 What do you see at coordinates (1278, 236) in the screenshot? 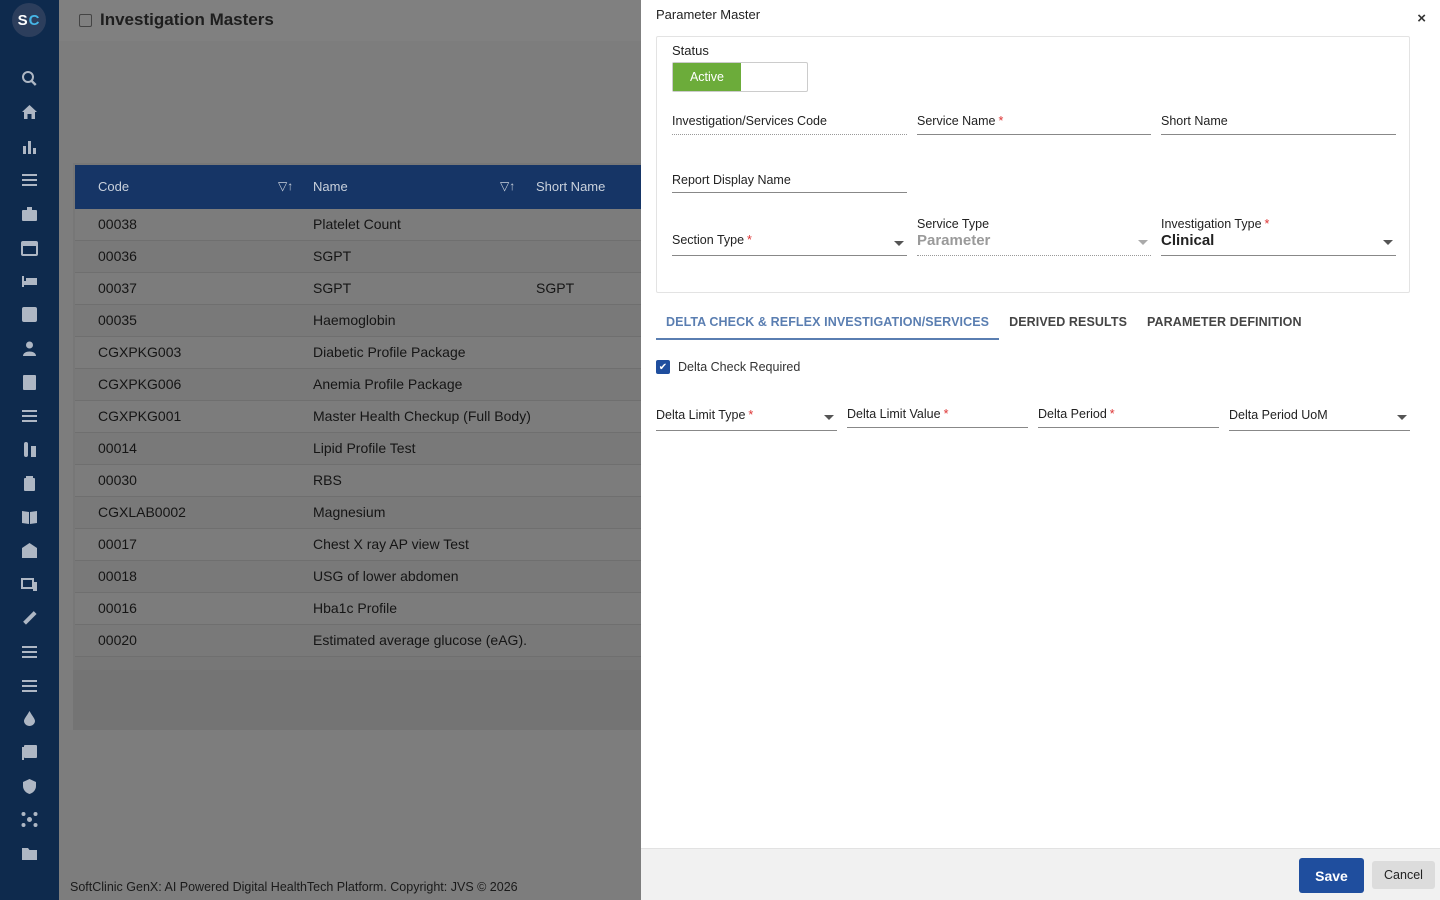
I see `investigation-type-select: Investigation Type * Clinical` at bounding box center [1278, 236].